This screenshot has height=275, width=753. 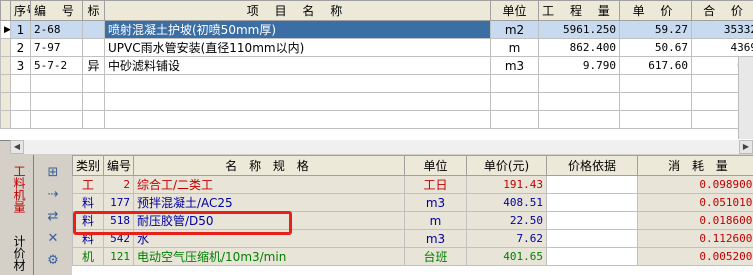 What do you see at coordinates (17, 147) in the screenshot?
I see `scroll-left-icon: ◀` at bounding box center [17, 147].